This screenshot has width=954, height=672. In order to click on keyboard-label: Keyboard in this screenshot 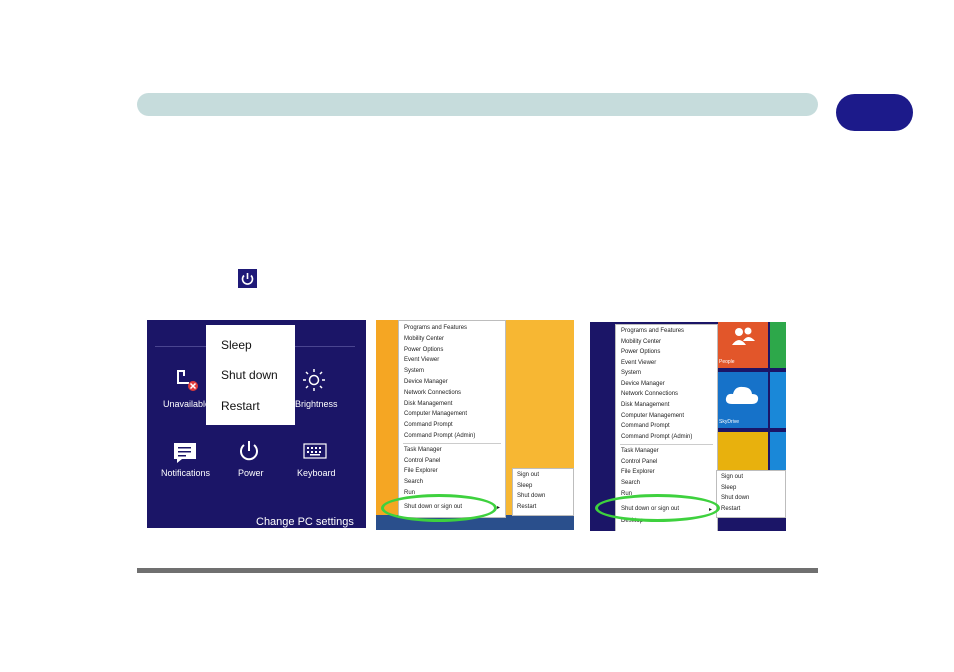, I will do `click(316, 473)`.